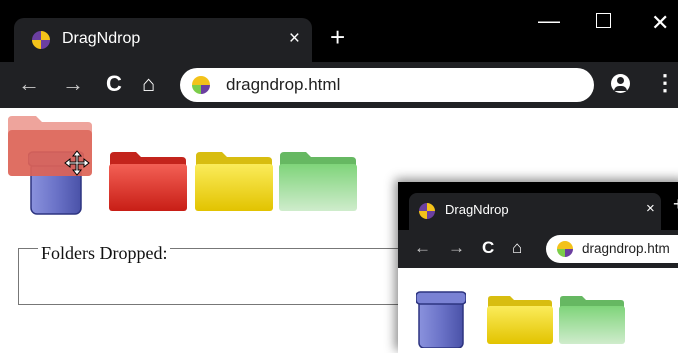 Image resolution: width=678 pixels, height=353 pixels. What do you see at coordinates (163, 40) in the screenshot?
I see `browser-tab-active: DragNdrop ×` at bounding box center [163, 40].